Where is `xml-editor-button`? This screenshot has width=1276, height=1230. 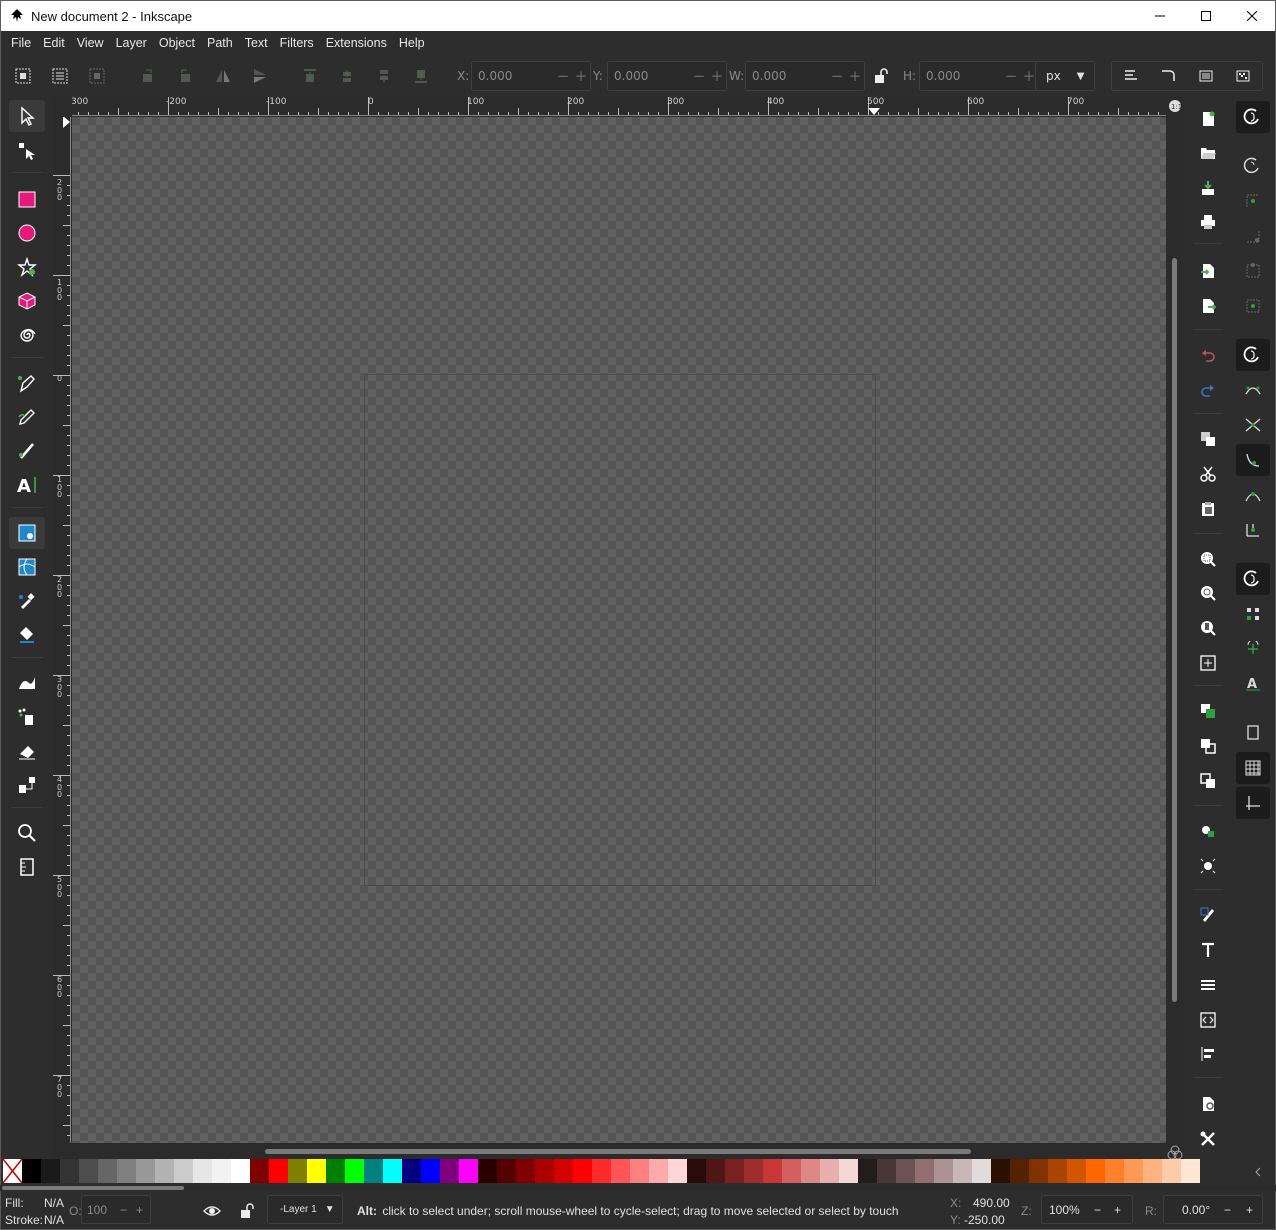 xml-editor-button is located at coordinates (1208, 1020).